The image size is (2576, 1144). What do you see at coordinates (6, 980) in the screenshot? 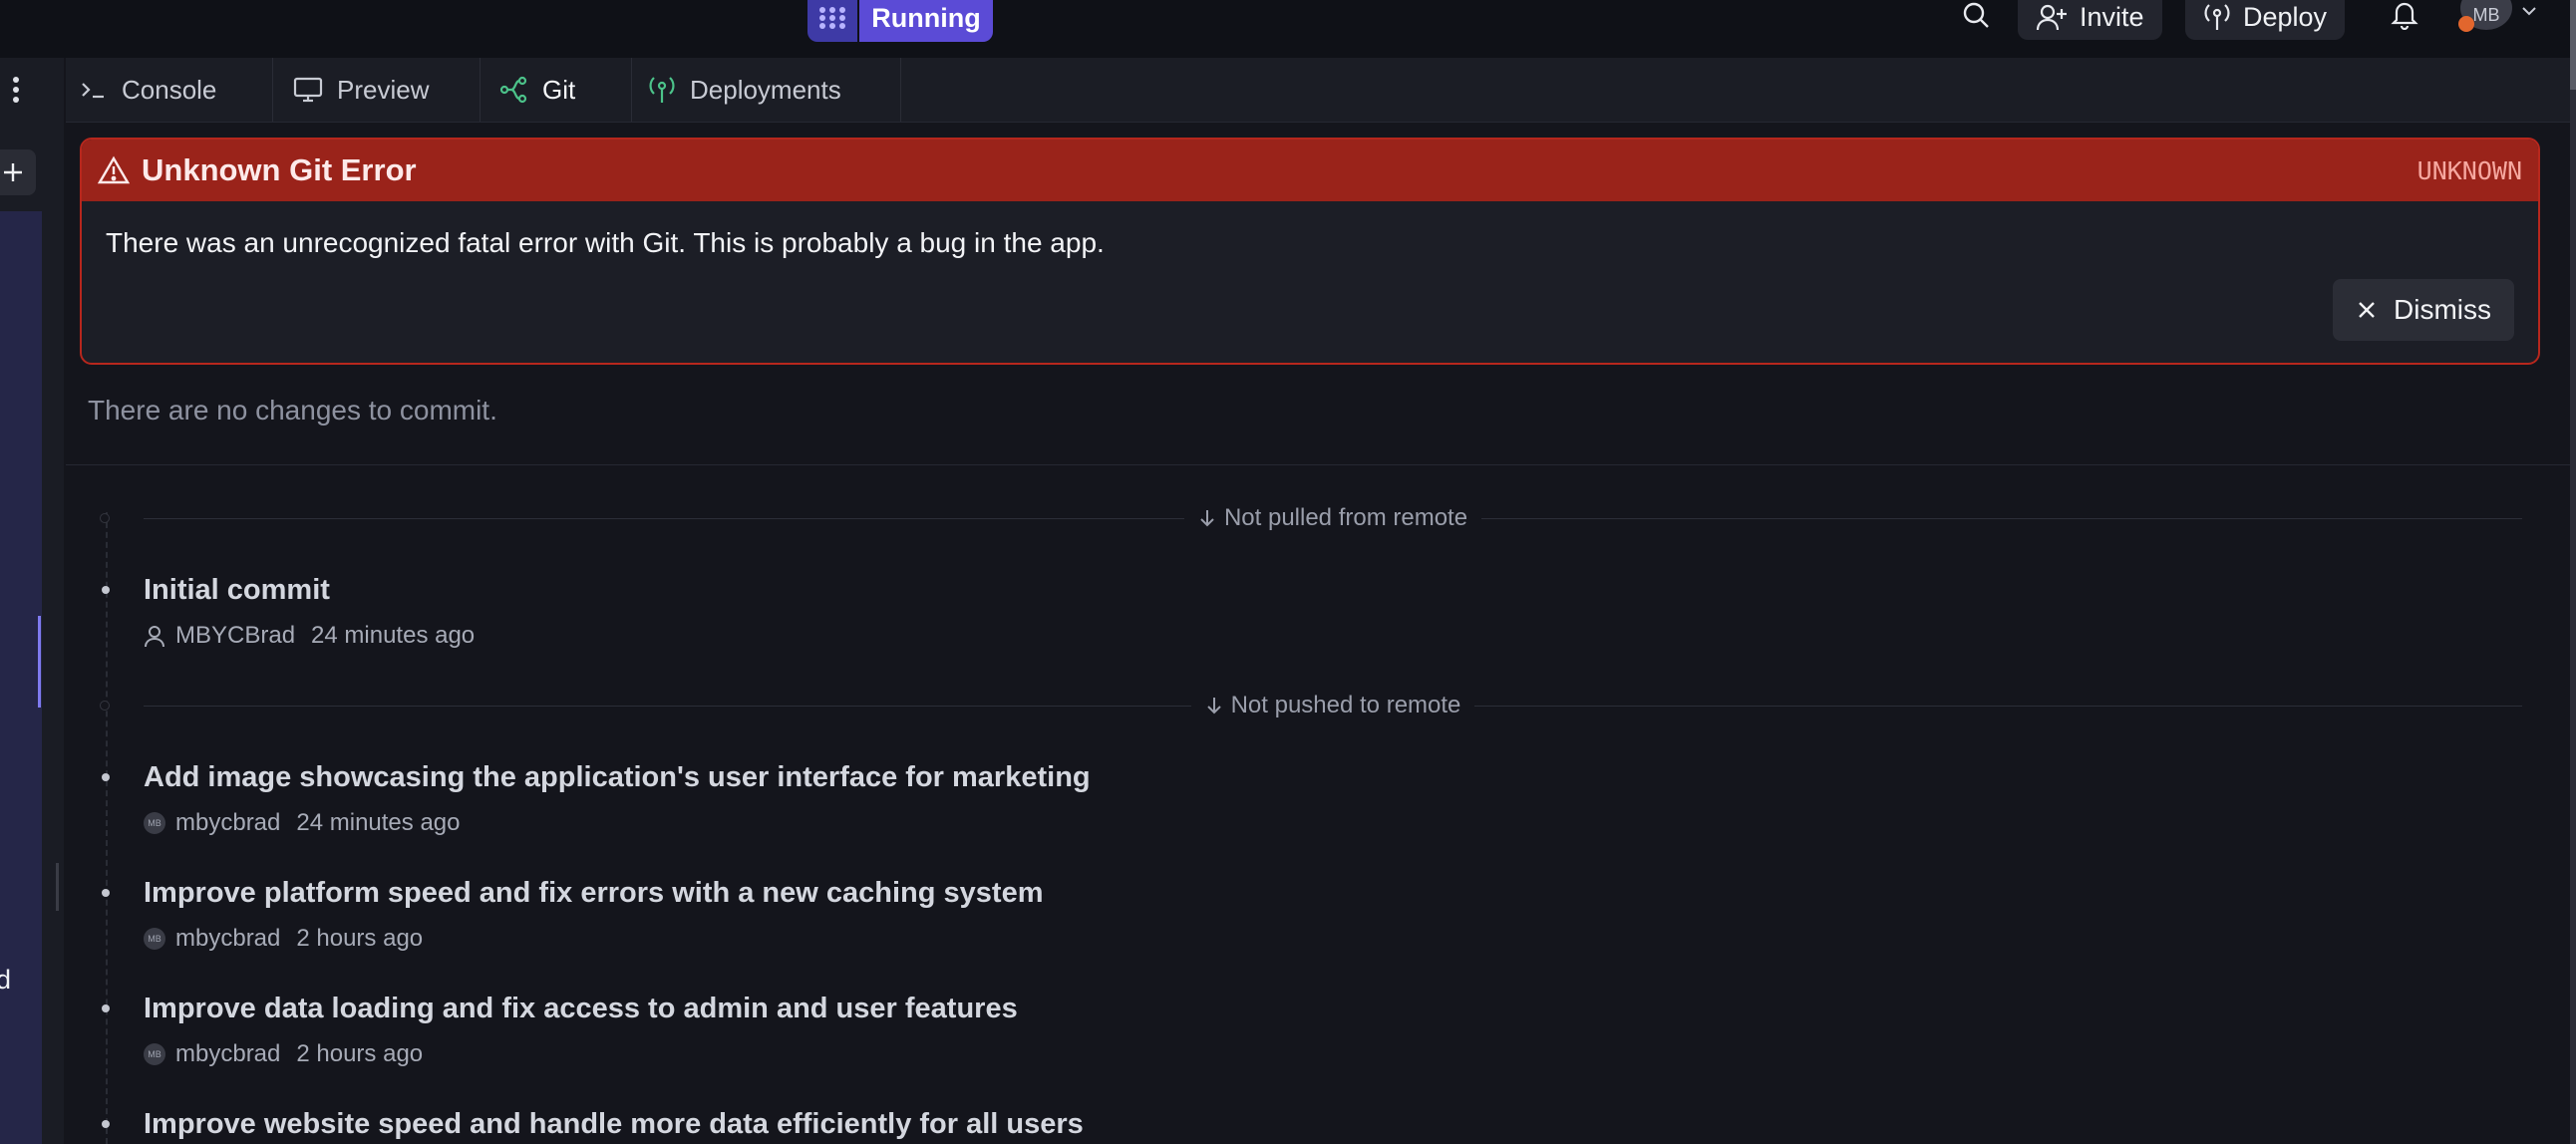
I see `truncated-label: d` at bounding box center [6, 980].